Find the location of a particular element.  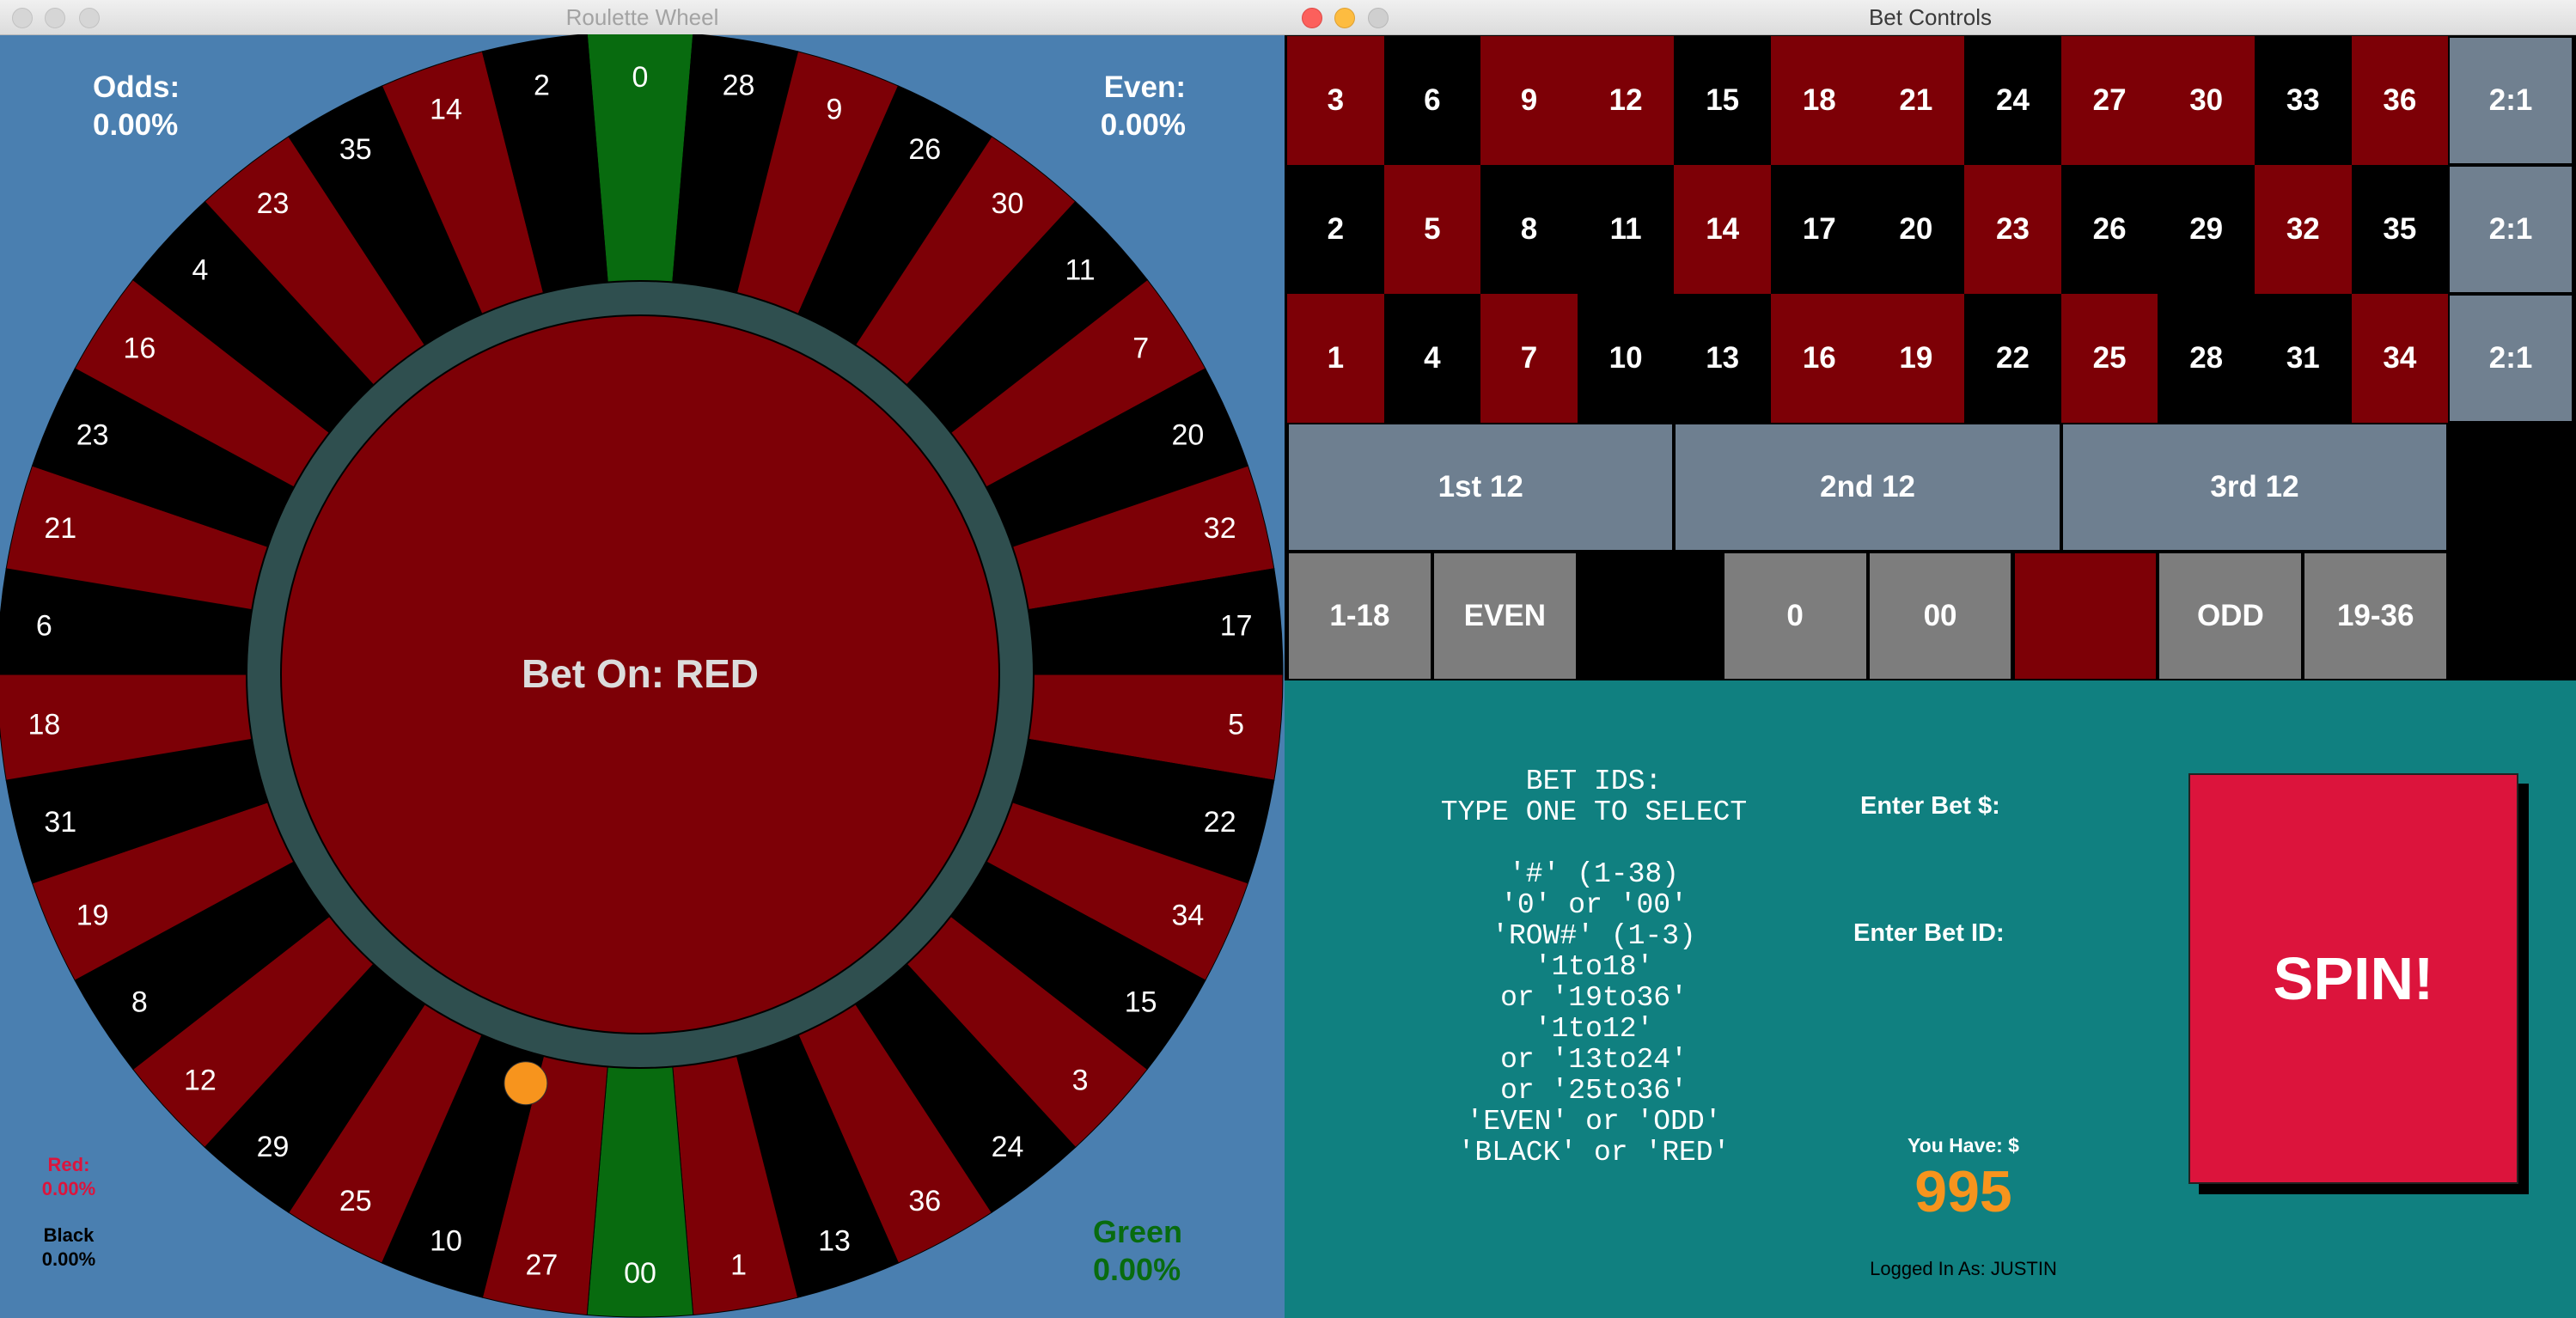

row-bet-1: 2:1 is located at coordinates (2510, 100).